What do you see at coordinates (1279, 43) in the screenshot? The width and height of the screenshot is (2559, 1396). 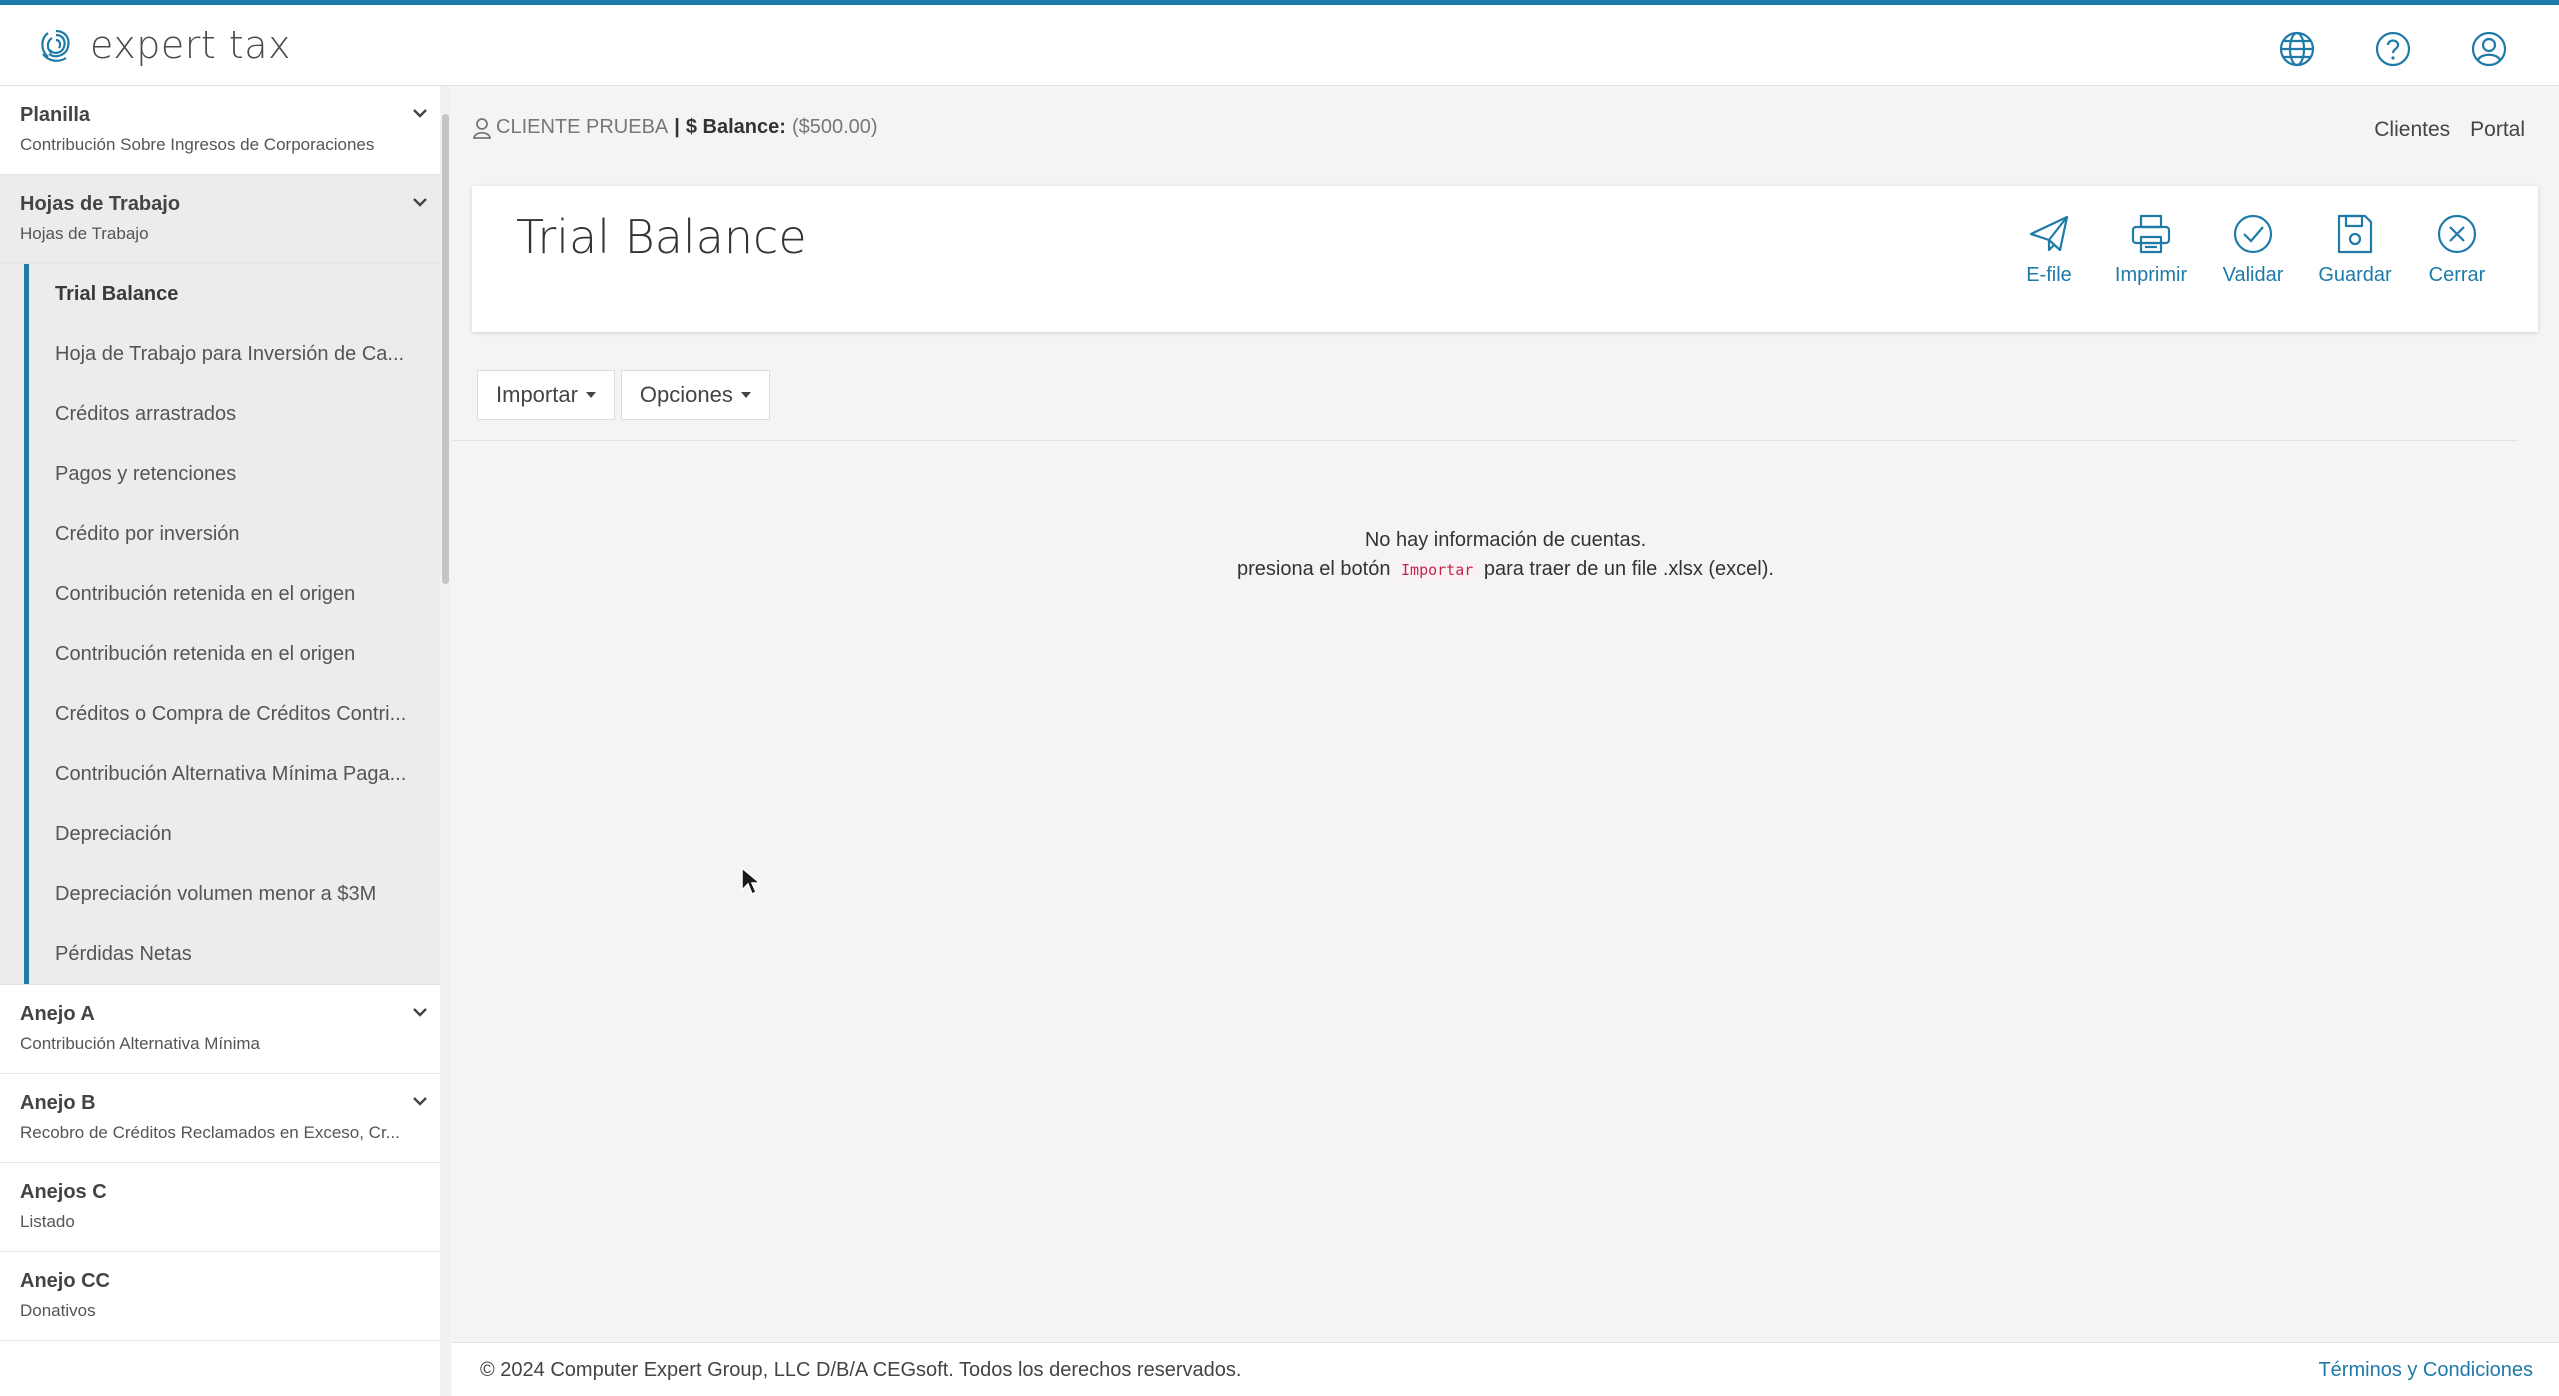 I see `top-navbar: expert tax` at bounding box center [1279, 43].